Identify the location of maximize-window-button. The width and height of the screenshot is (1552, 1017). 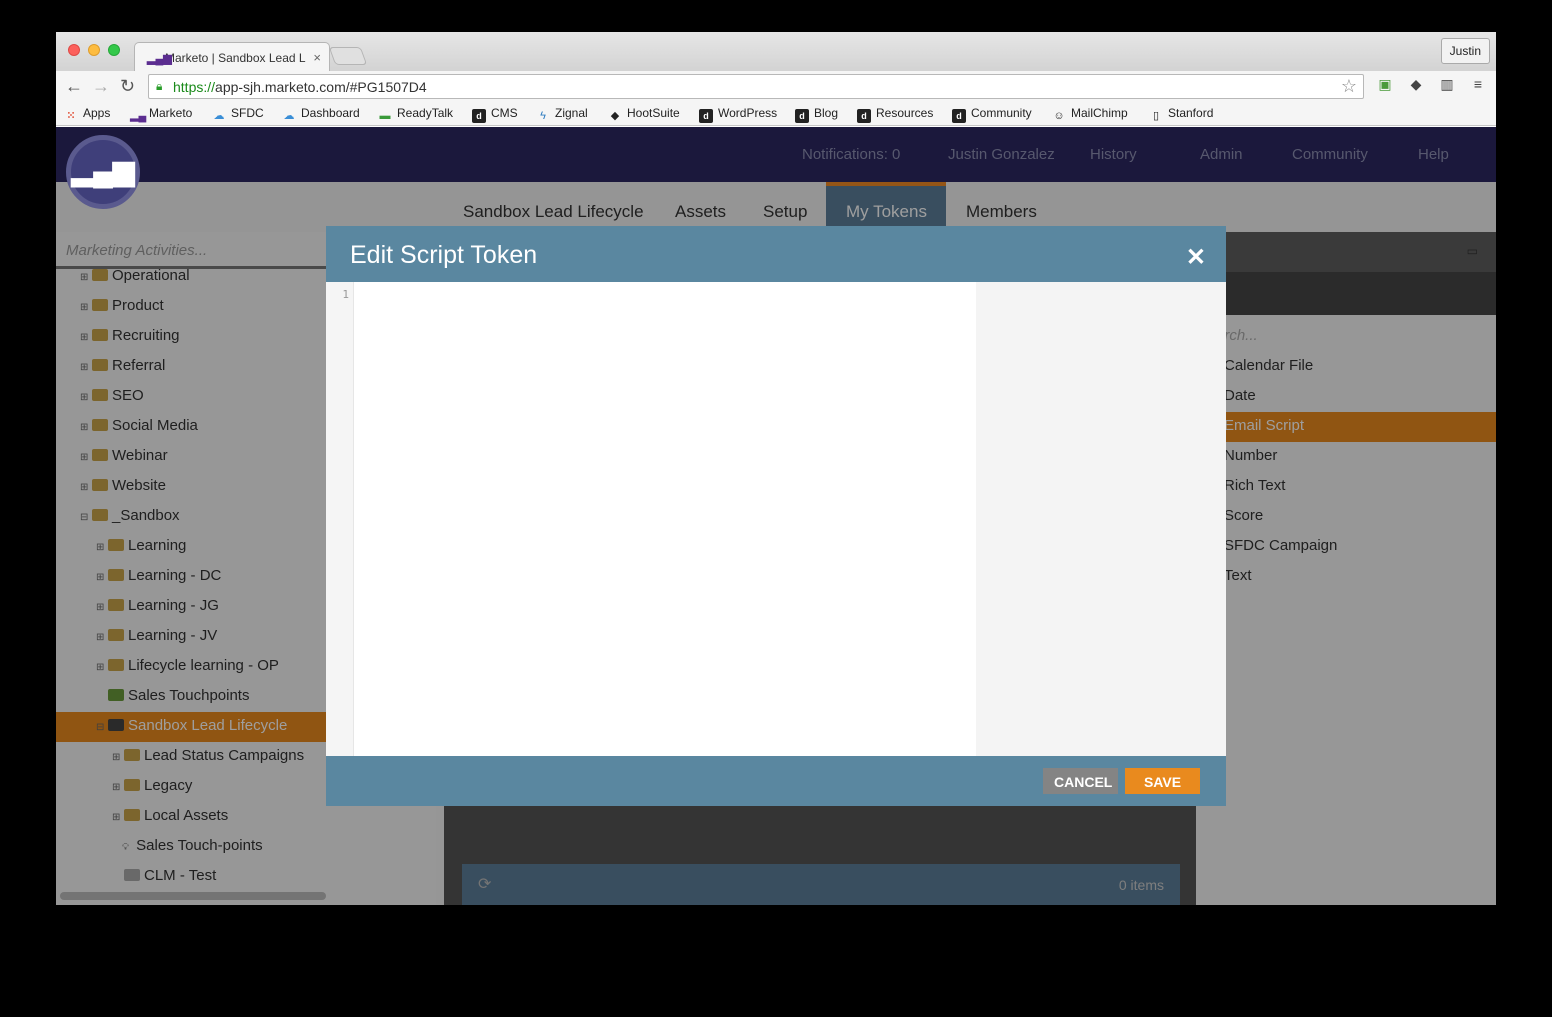
(114, 50).